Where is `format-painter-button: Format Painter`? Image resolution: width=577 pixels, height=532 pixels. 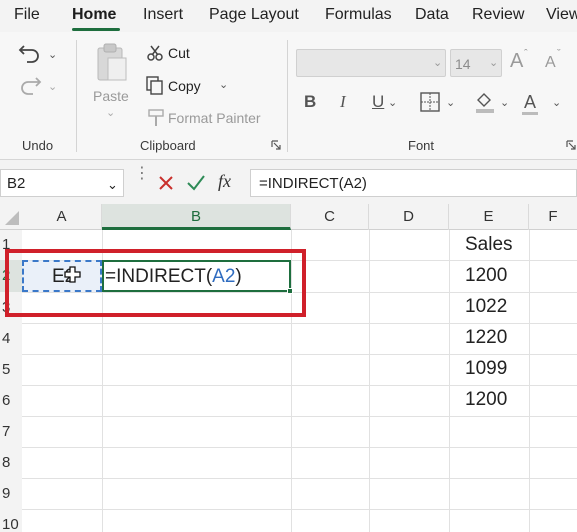 format-painter-button: Format Painter is located at coordinates (214, 118).